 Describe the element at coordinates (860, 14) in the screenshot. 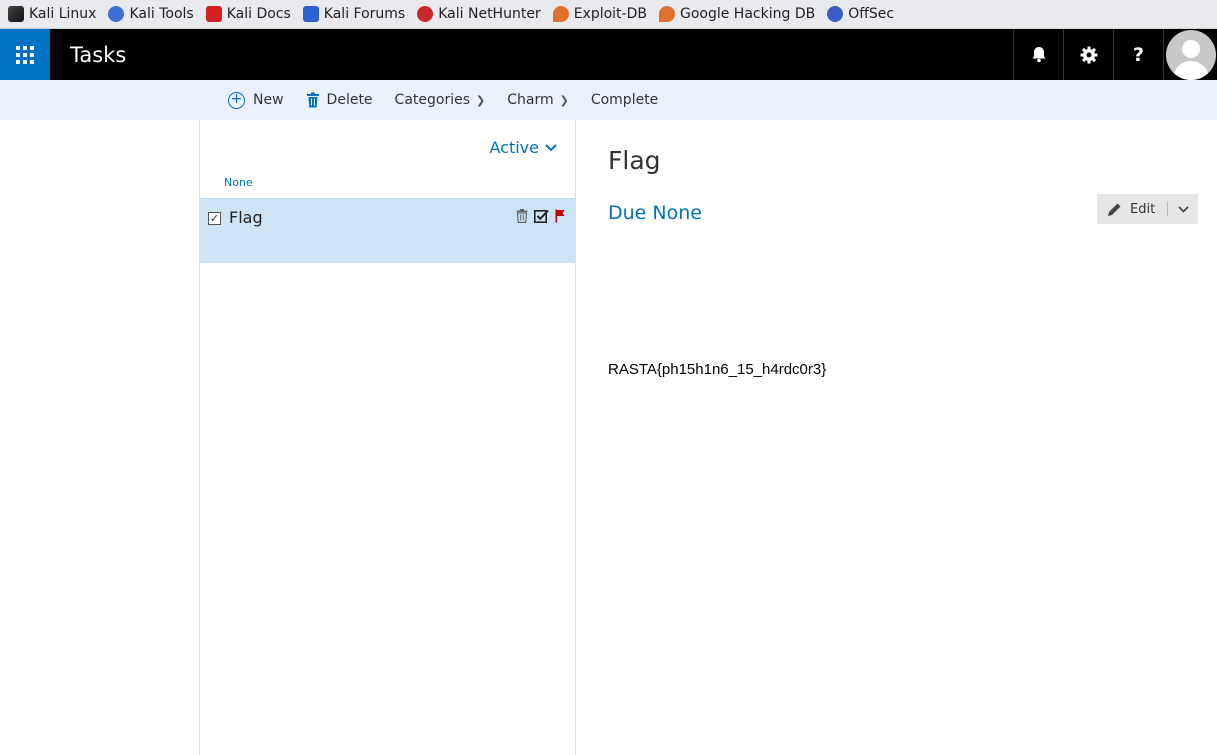

I see `bookmark-offsec: OffSec` at that location.